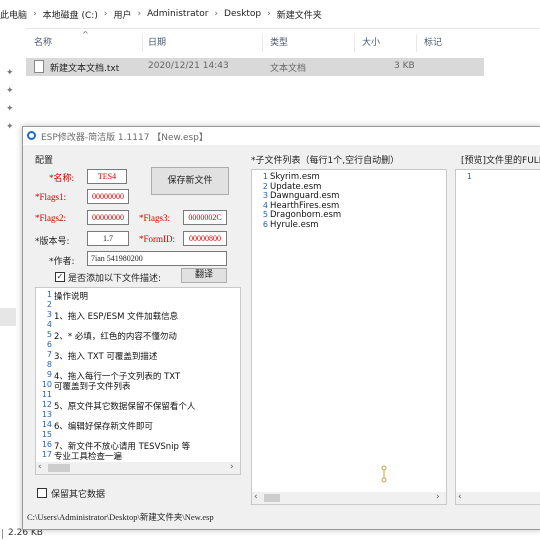 Image resolution: width=540 pixels, height=540 pixels. What do you see at coordinates (155, 218) in the screenshot?
I see `flags3-label: *Flags3:` at bounding box center [155, 218].